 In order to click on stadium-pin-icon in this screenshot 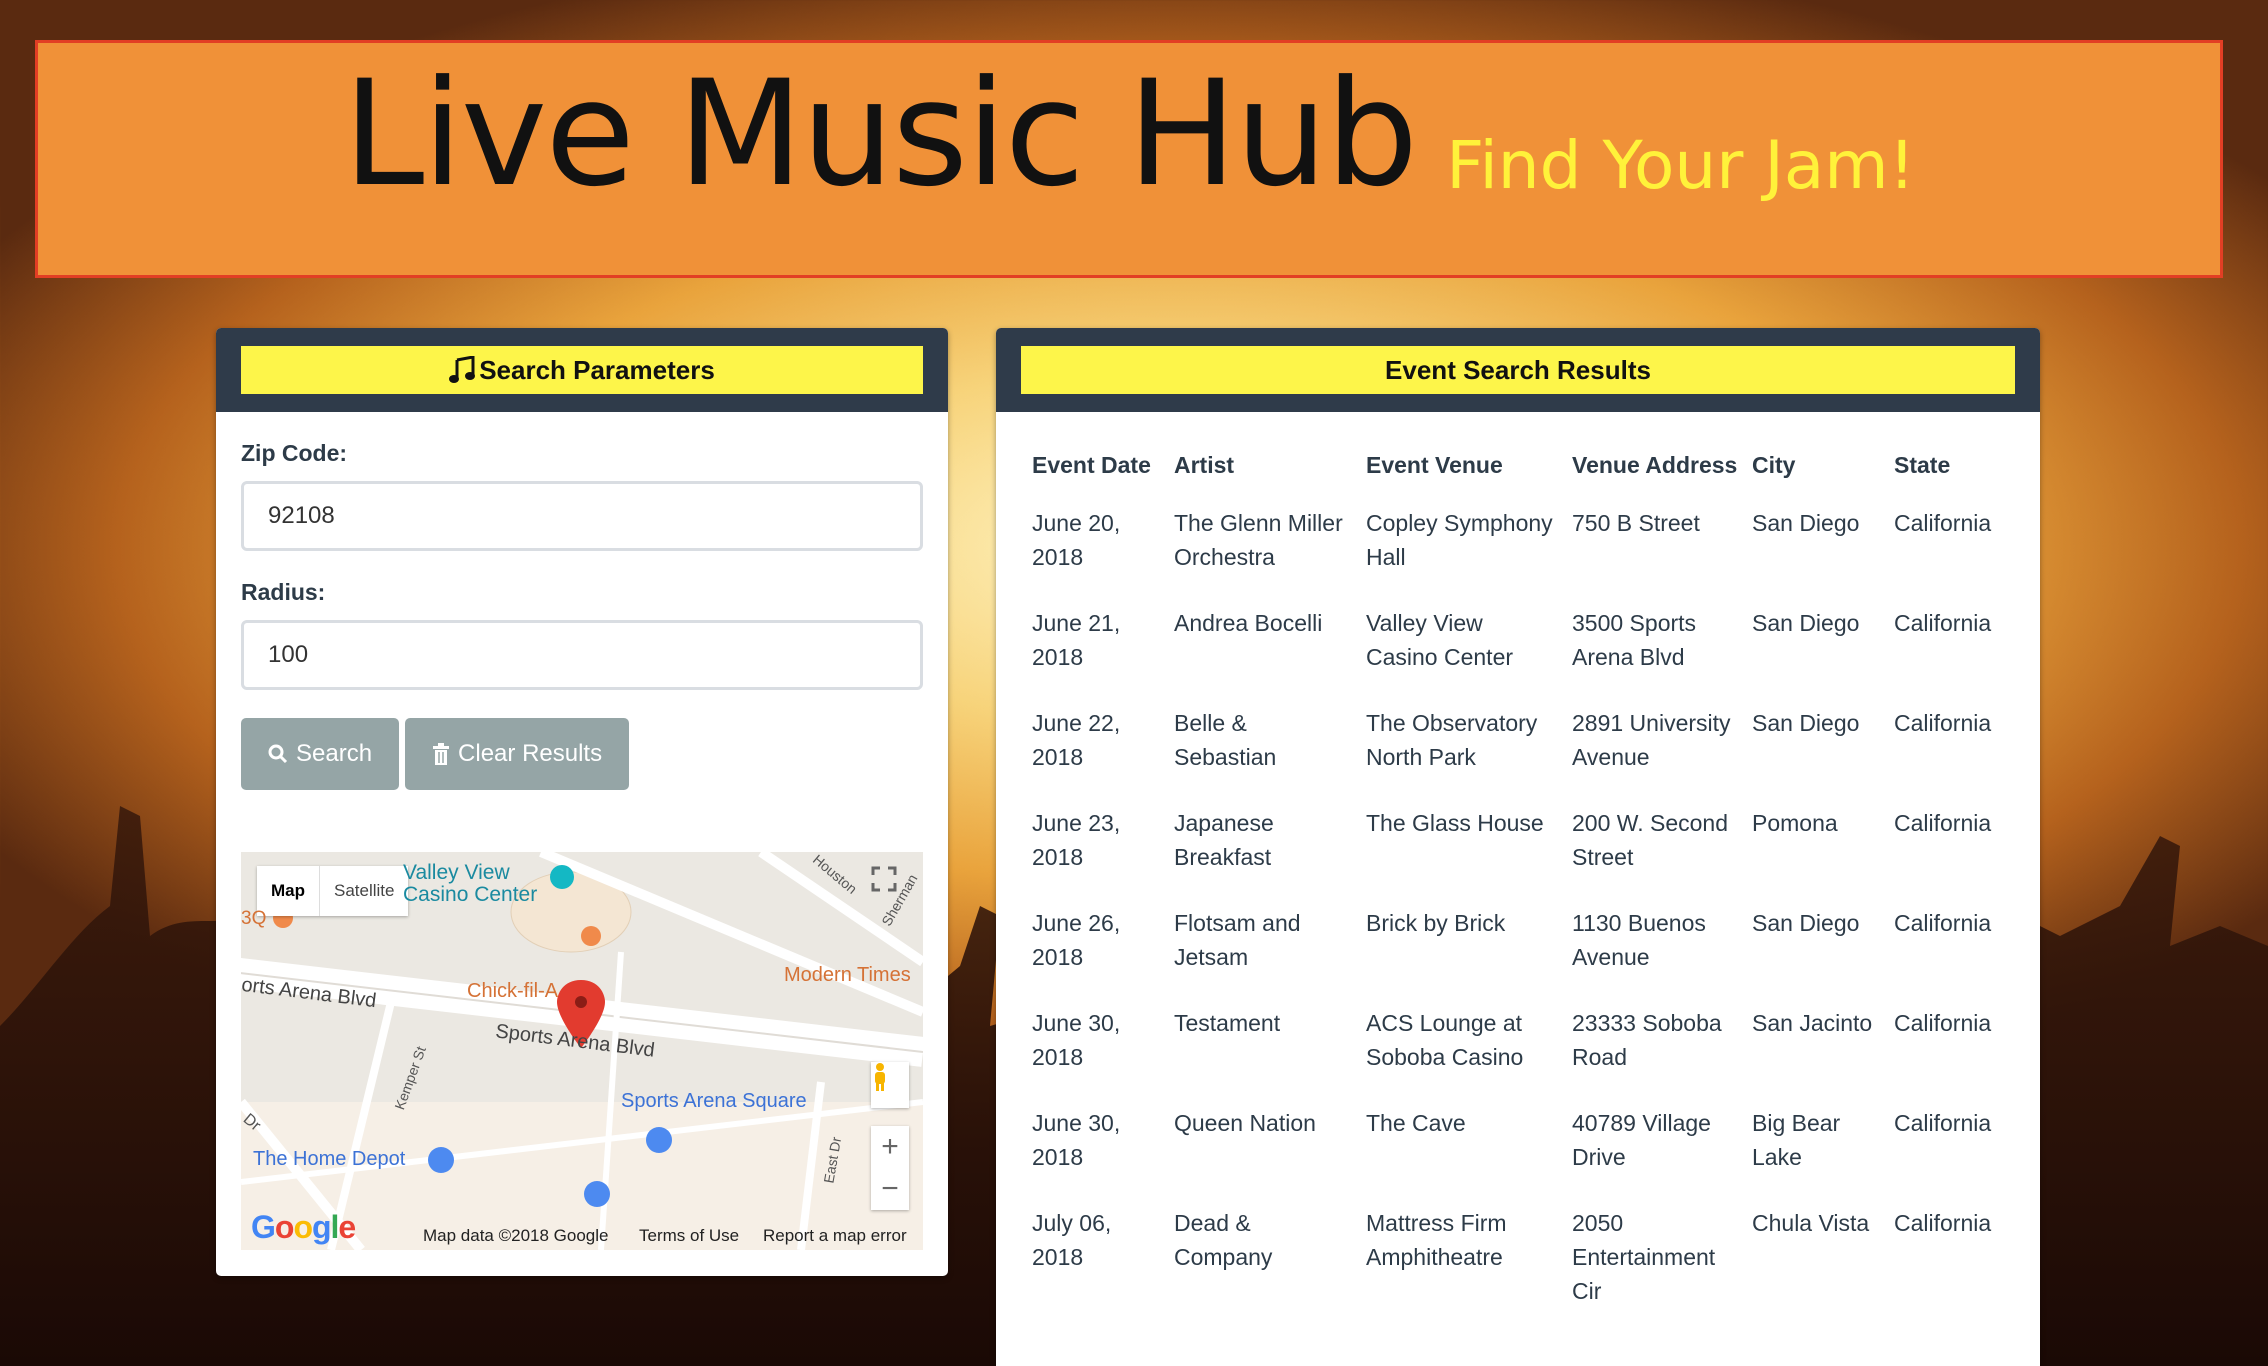, I will do `click(562, 877)`.